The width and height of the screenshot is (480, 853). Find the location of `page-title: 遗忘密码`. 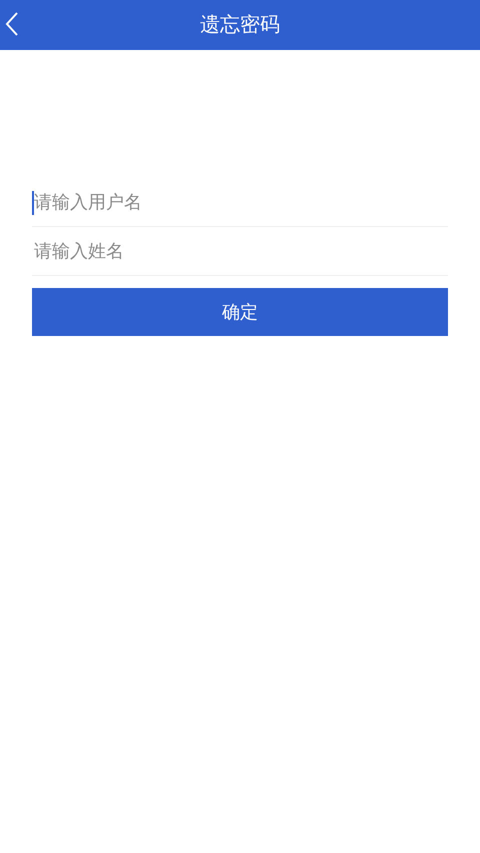

page-title: 遗忘密码 is located at coordinates (240, 25).